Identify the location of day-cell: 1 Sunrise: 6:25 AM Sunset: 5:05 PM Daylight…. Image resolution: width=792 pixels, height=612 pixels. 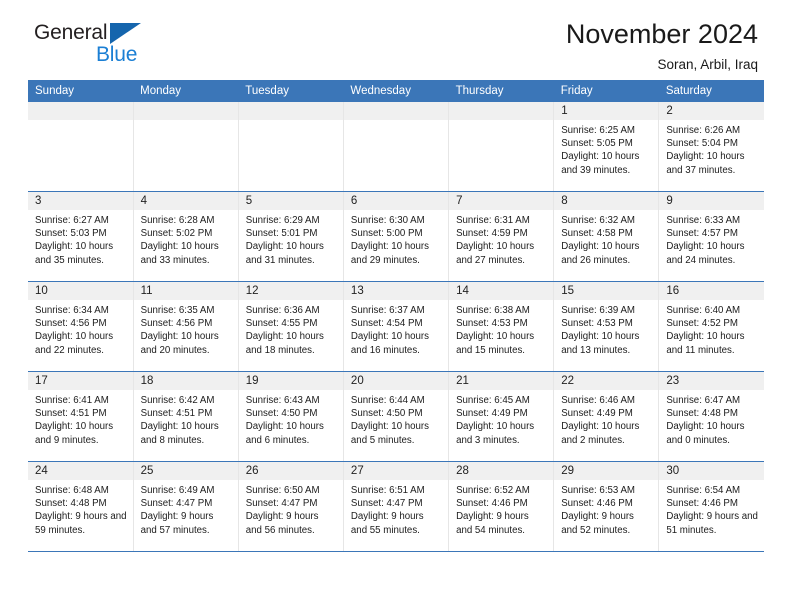
(606, 147).